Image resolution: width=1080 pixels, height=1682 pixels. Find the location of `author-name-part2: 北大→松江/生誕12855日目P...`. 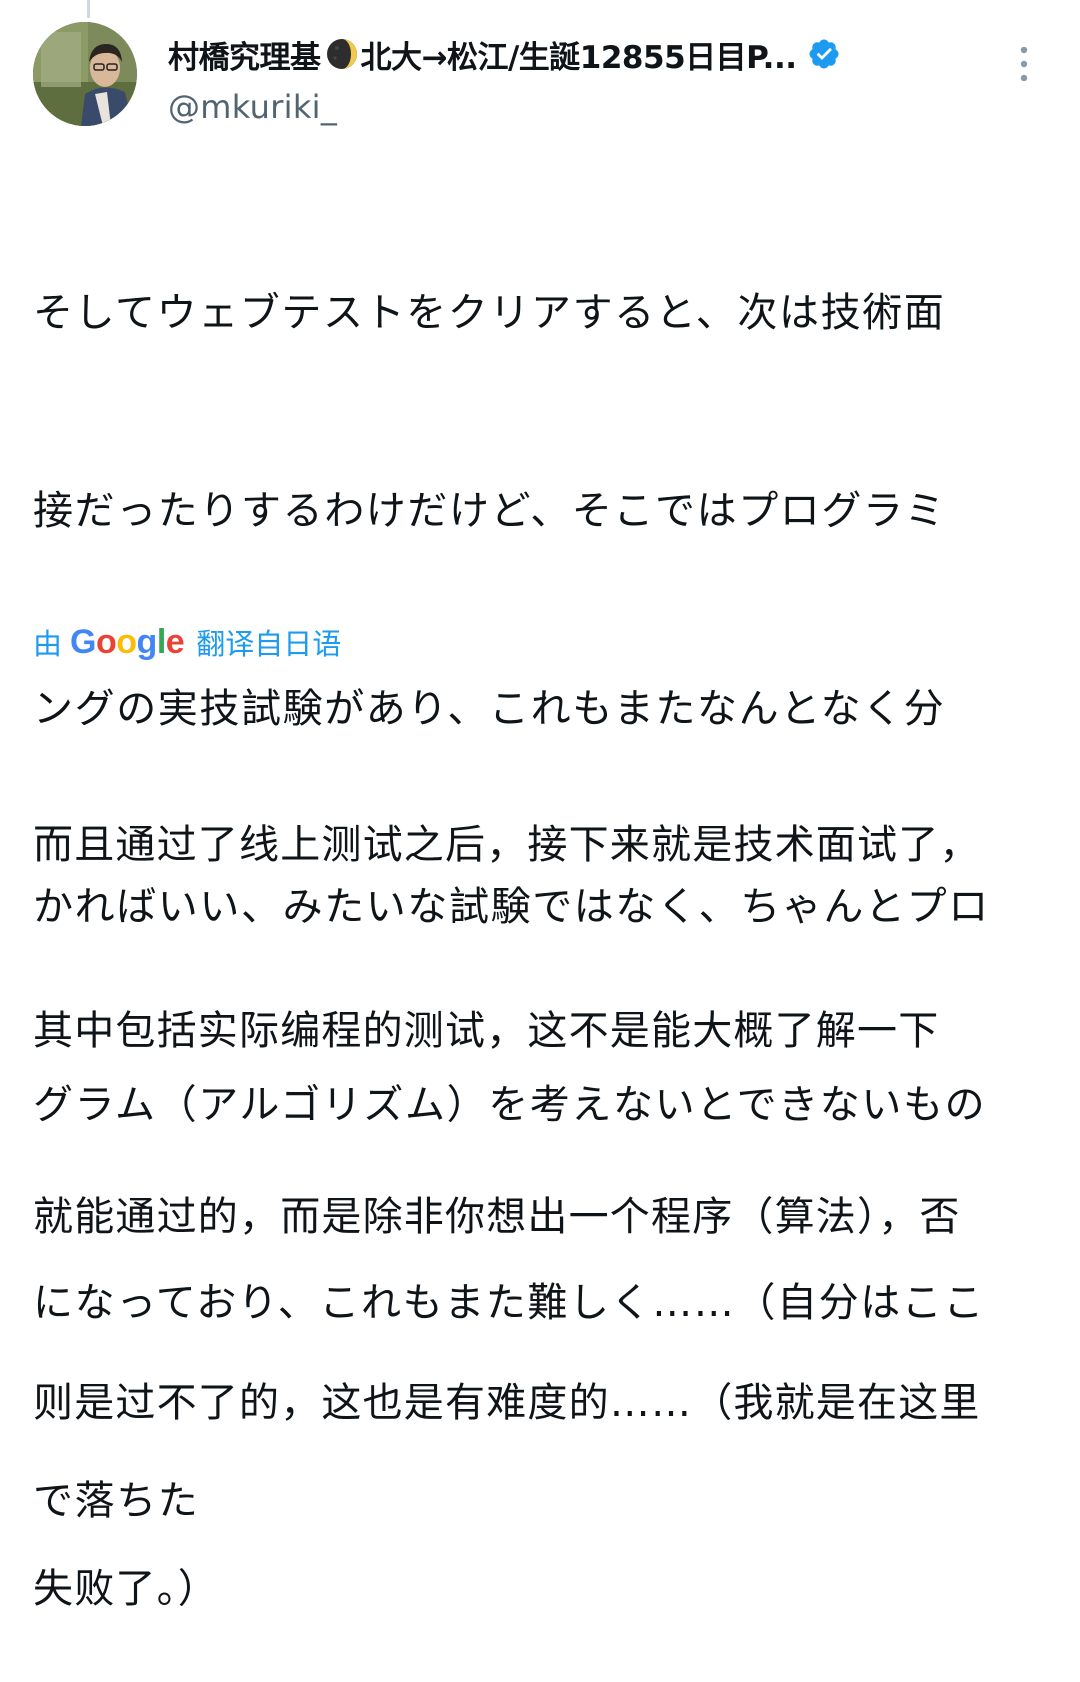

author-name-part2: 北大→松江/生誕12855日目P... is located at coordinates (579, 54).